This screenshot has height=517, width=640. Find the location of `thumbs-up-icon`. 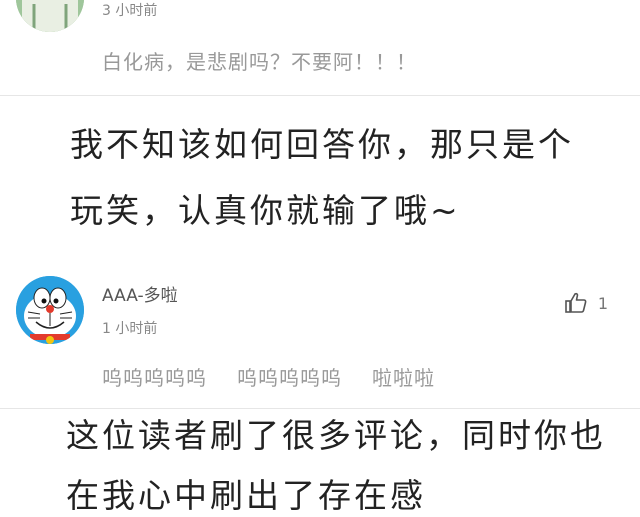

thumbs-up-icon is located at coordinates (576, 302).